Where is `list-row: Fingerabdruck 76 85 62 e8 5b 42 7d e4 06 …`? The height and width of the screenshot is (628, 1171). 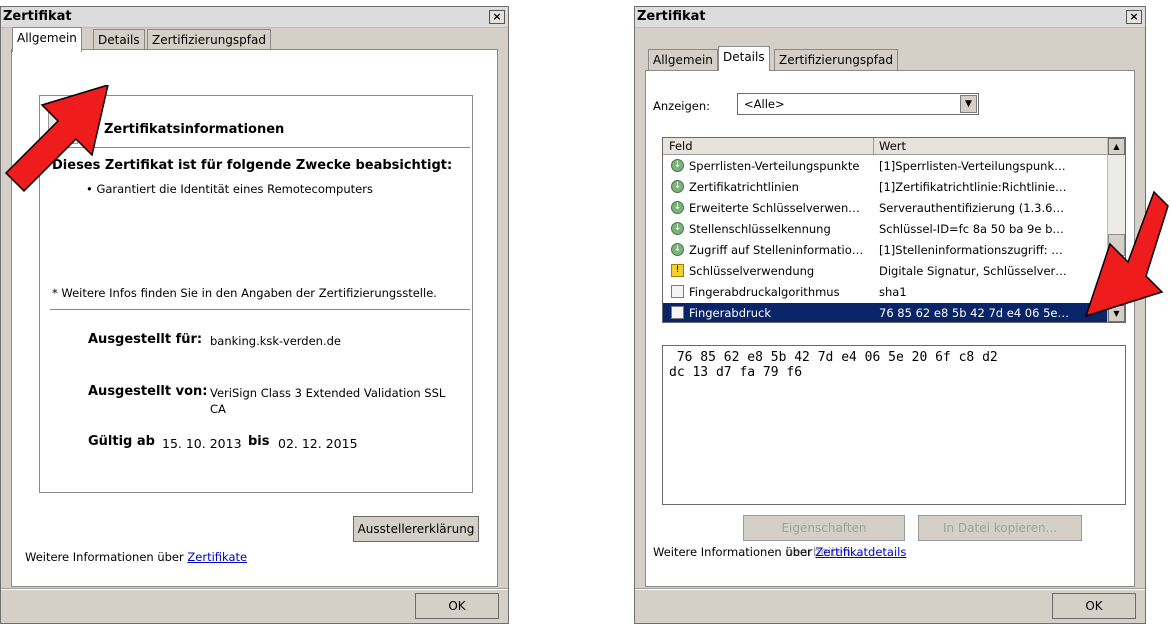
list-row: Fingerabdruck 76 85 62 e8 5b 42 7d e4 06 … is located at coordinates (885, 312).